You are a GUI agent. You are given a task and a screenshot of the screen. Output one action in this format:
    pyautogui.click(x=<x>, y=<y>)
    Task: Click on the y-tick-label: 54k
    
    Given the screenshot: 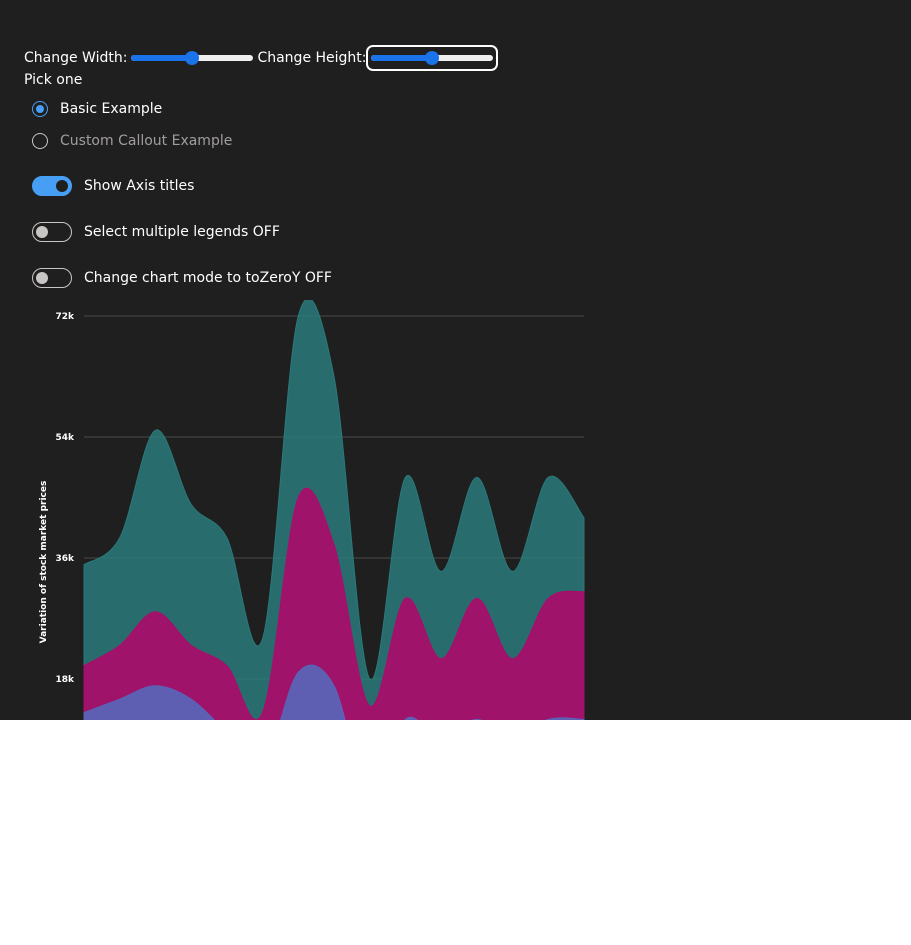 What is the action you would take?
    pyautogui.click(x=65, y=438)
    